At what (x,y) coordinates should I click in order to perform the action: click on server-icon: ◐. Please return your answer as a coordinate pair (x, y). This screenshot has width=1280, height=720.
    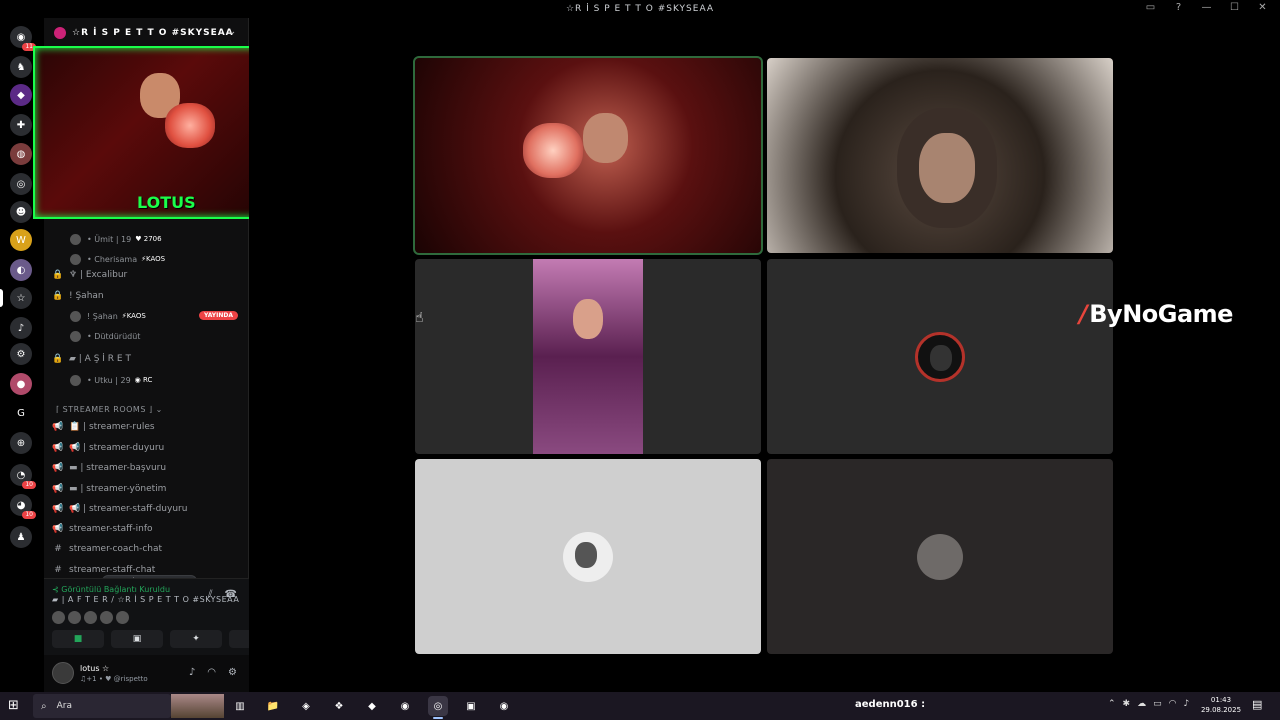
    Looking at the image, I should click on (21, 270).